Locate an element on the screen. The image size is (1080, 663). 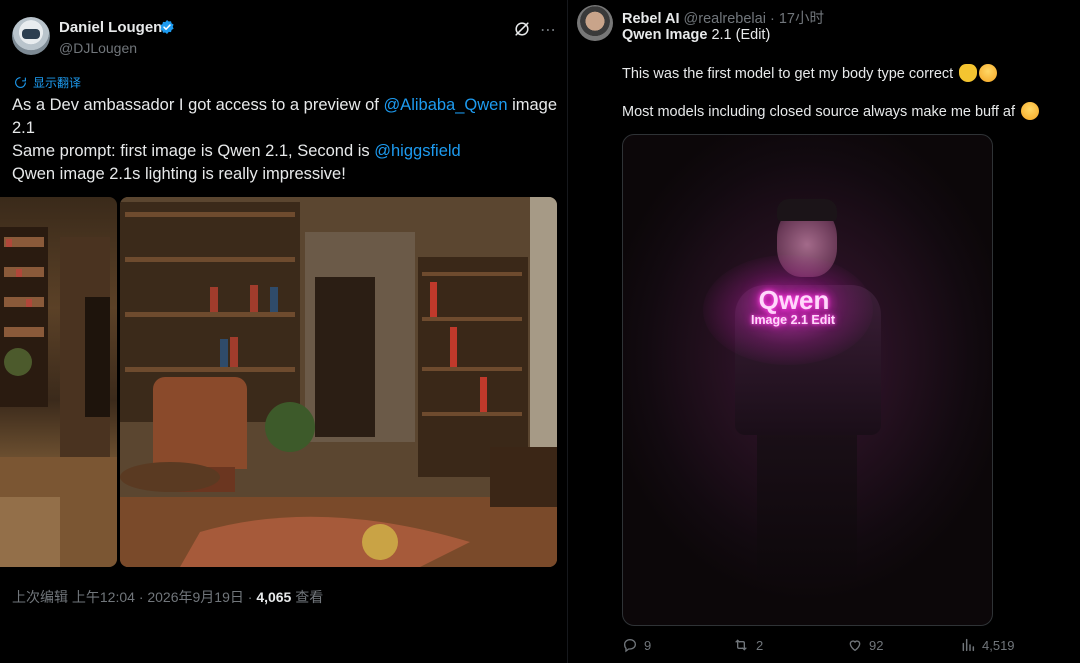
photo-figure-legs is located at coordinates (807, 505).